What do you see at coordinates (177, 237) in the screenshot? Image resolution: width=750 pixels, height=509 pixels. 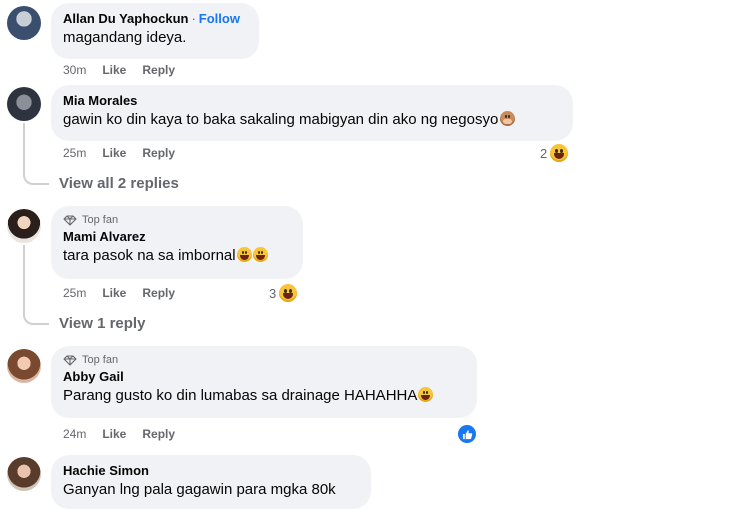 I see `comment-author: Mami Alvarez` at bounding box center [177, 237].